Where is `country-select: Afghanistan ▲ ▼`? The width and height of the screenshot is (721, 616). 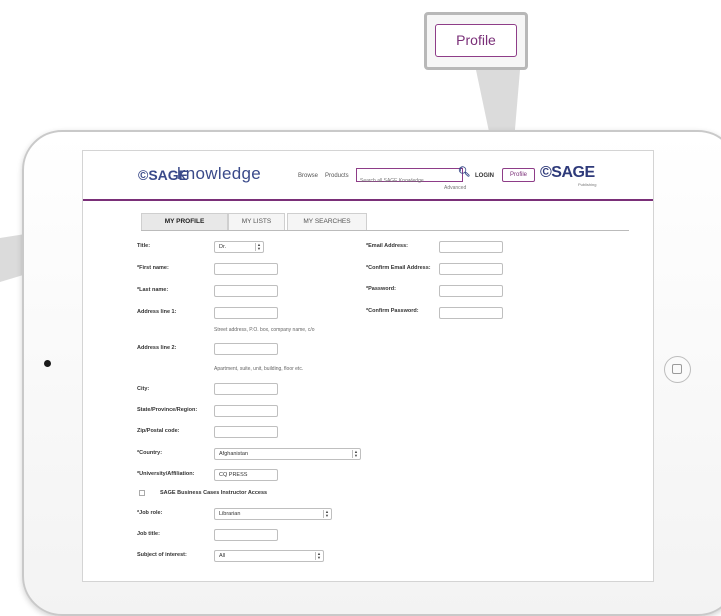 country-select: Afghanistan ▲ ▼ is located at coordinates (287, 454).